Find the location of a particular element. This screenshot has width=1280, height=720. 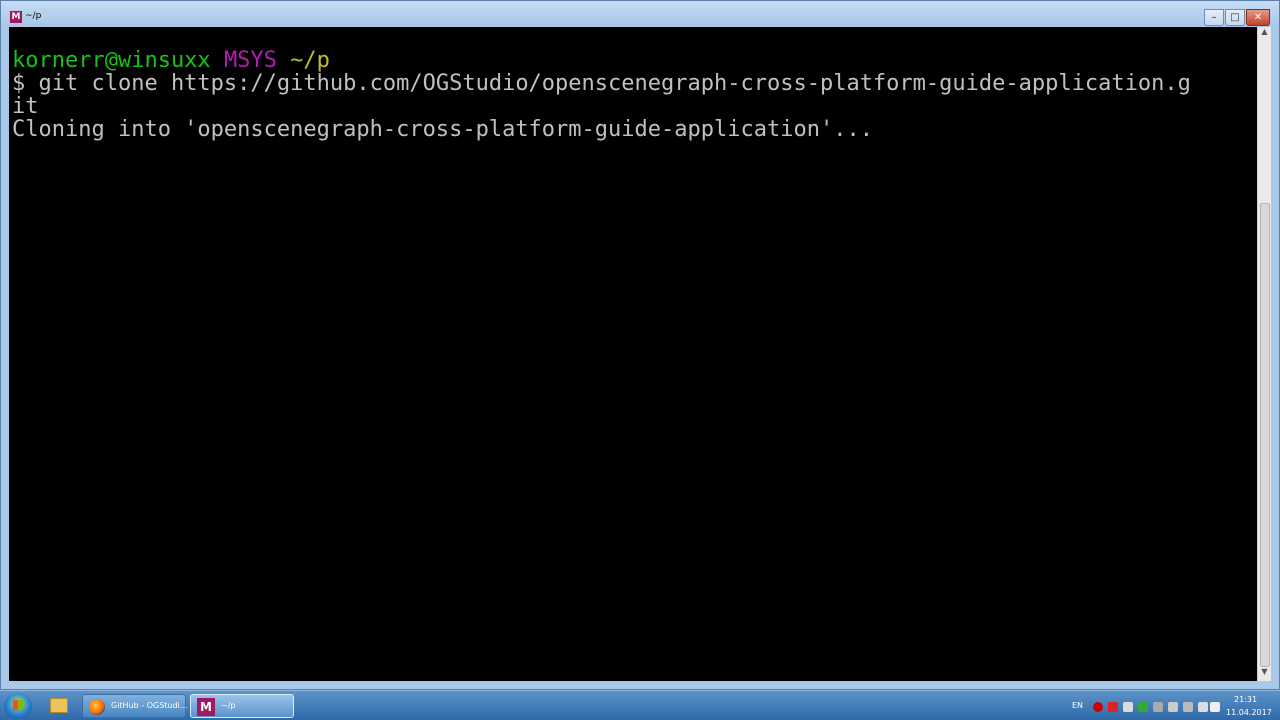

vertical-scrollbar: ▲ ▼ is located at coordinates (1264, 354).